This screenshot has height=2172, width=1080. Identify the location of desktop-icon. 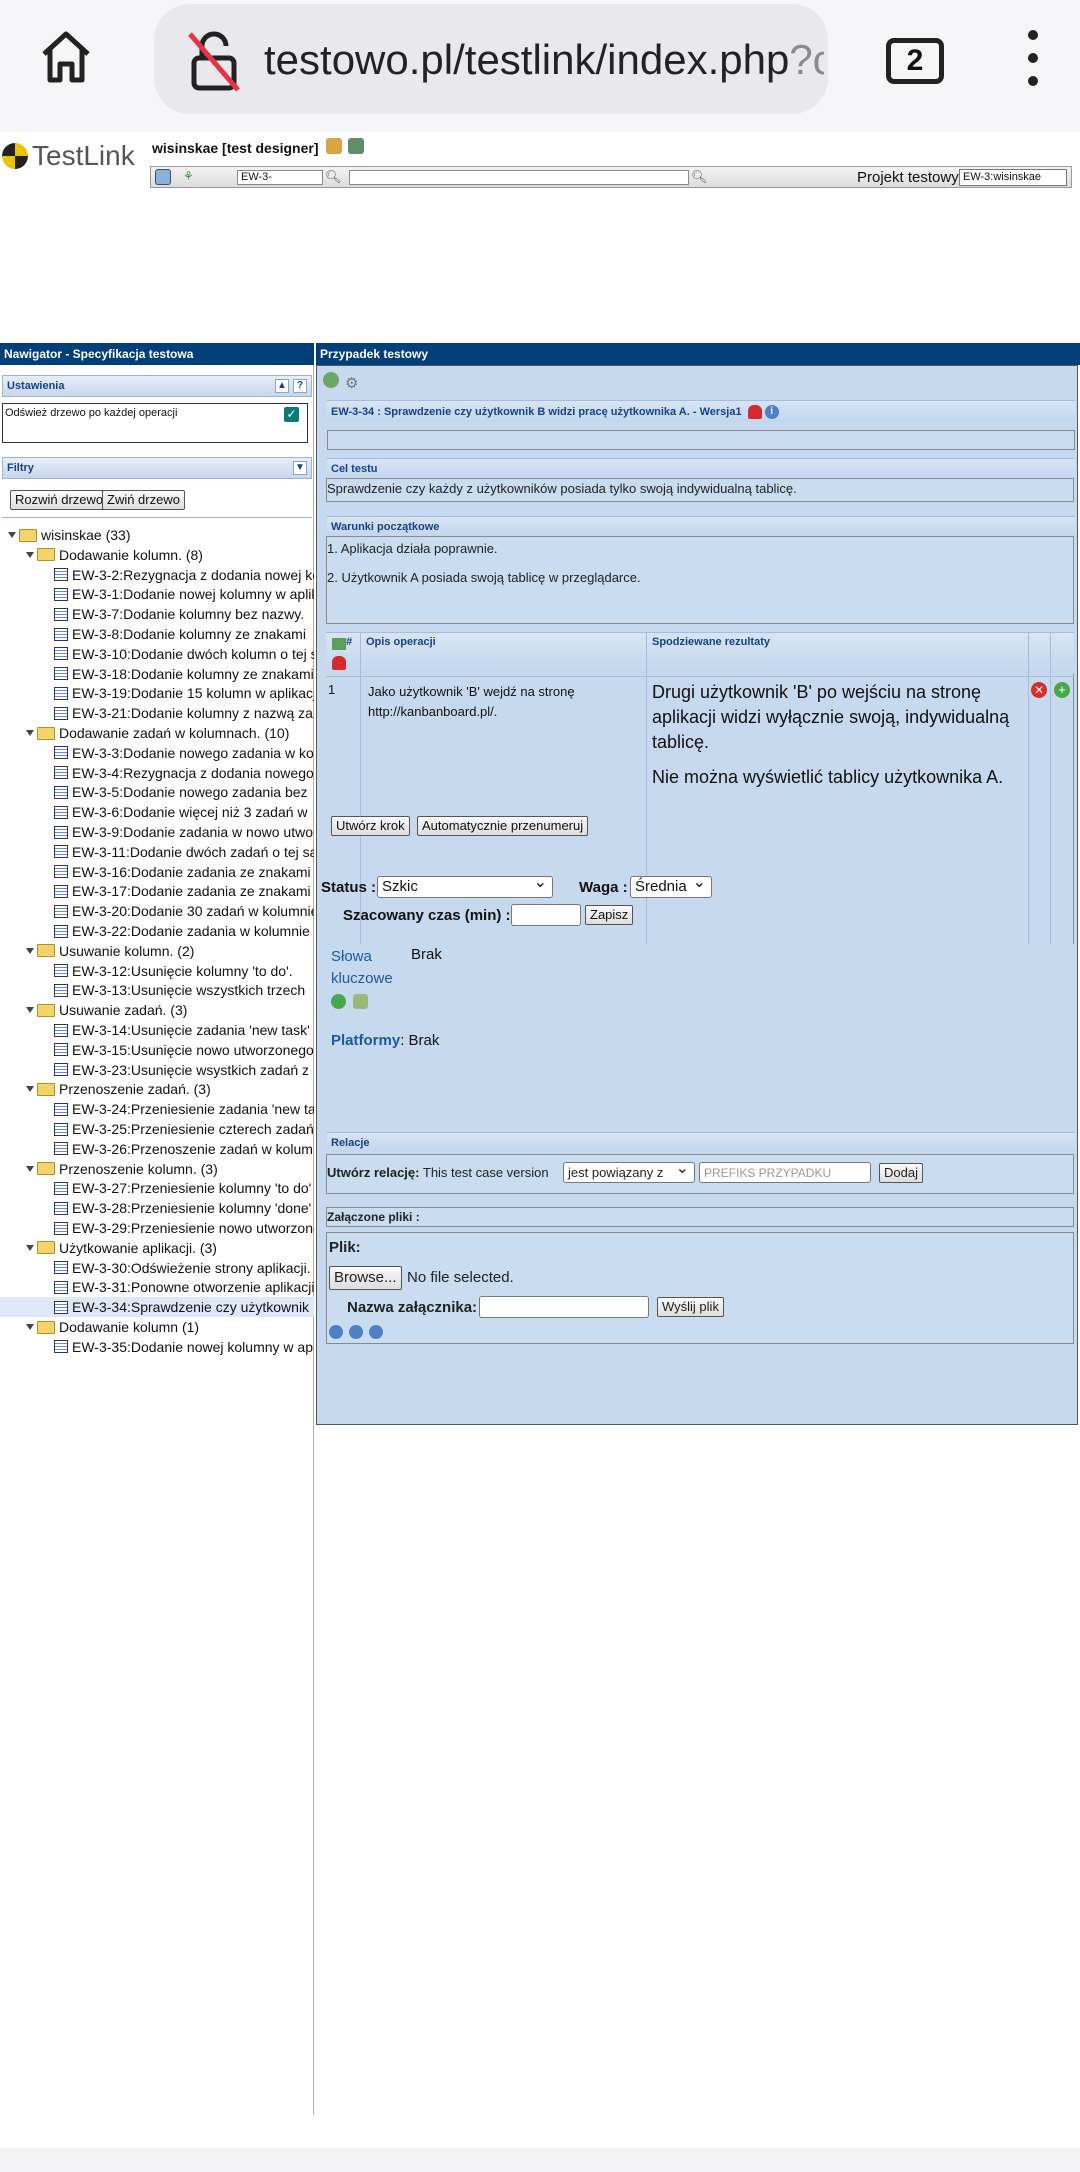
(163, 177).